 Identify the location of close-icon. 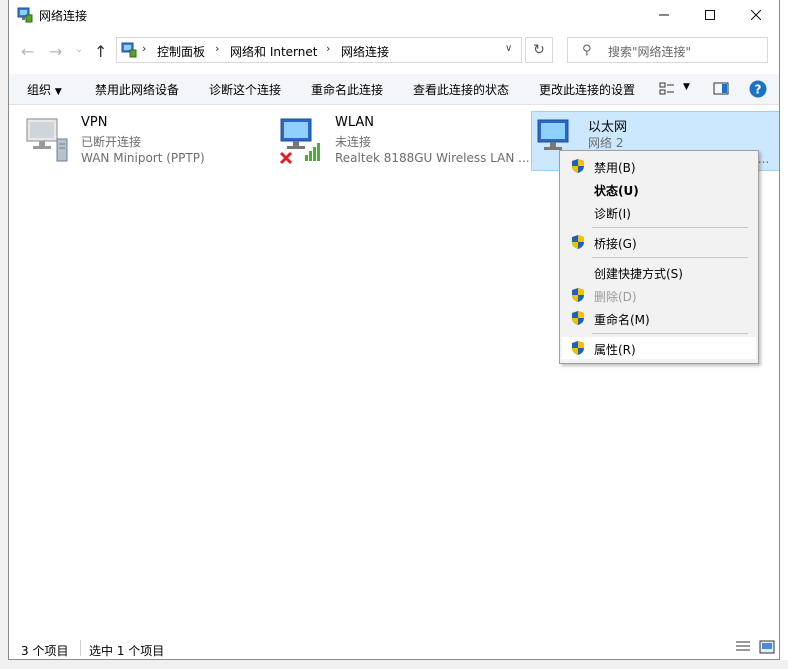
(756, 15).